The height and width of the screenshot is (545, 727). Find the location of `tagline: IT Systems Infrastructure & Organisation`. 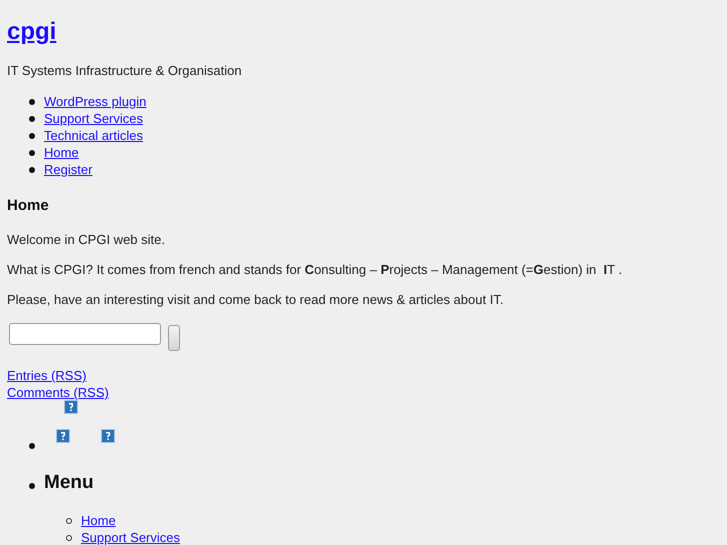

tagline: IT Systems Infrastructure & Organisation is located at coordinates (125, 70).